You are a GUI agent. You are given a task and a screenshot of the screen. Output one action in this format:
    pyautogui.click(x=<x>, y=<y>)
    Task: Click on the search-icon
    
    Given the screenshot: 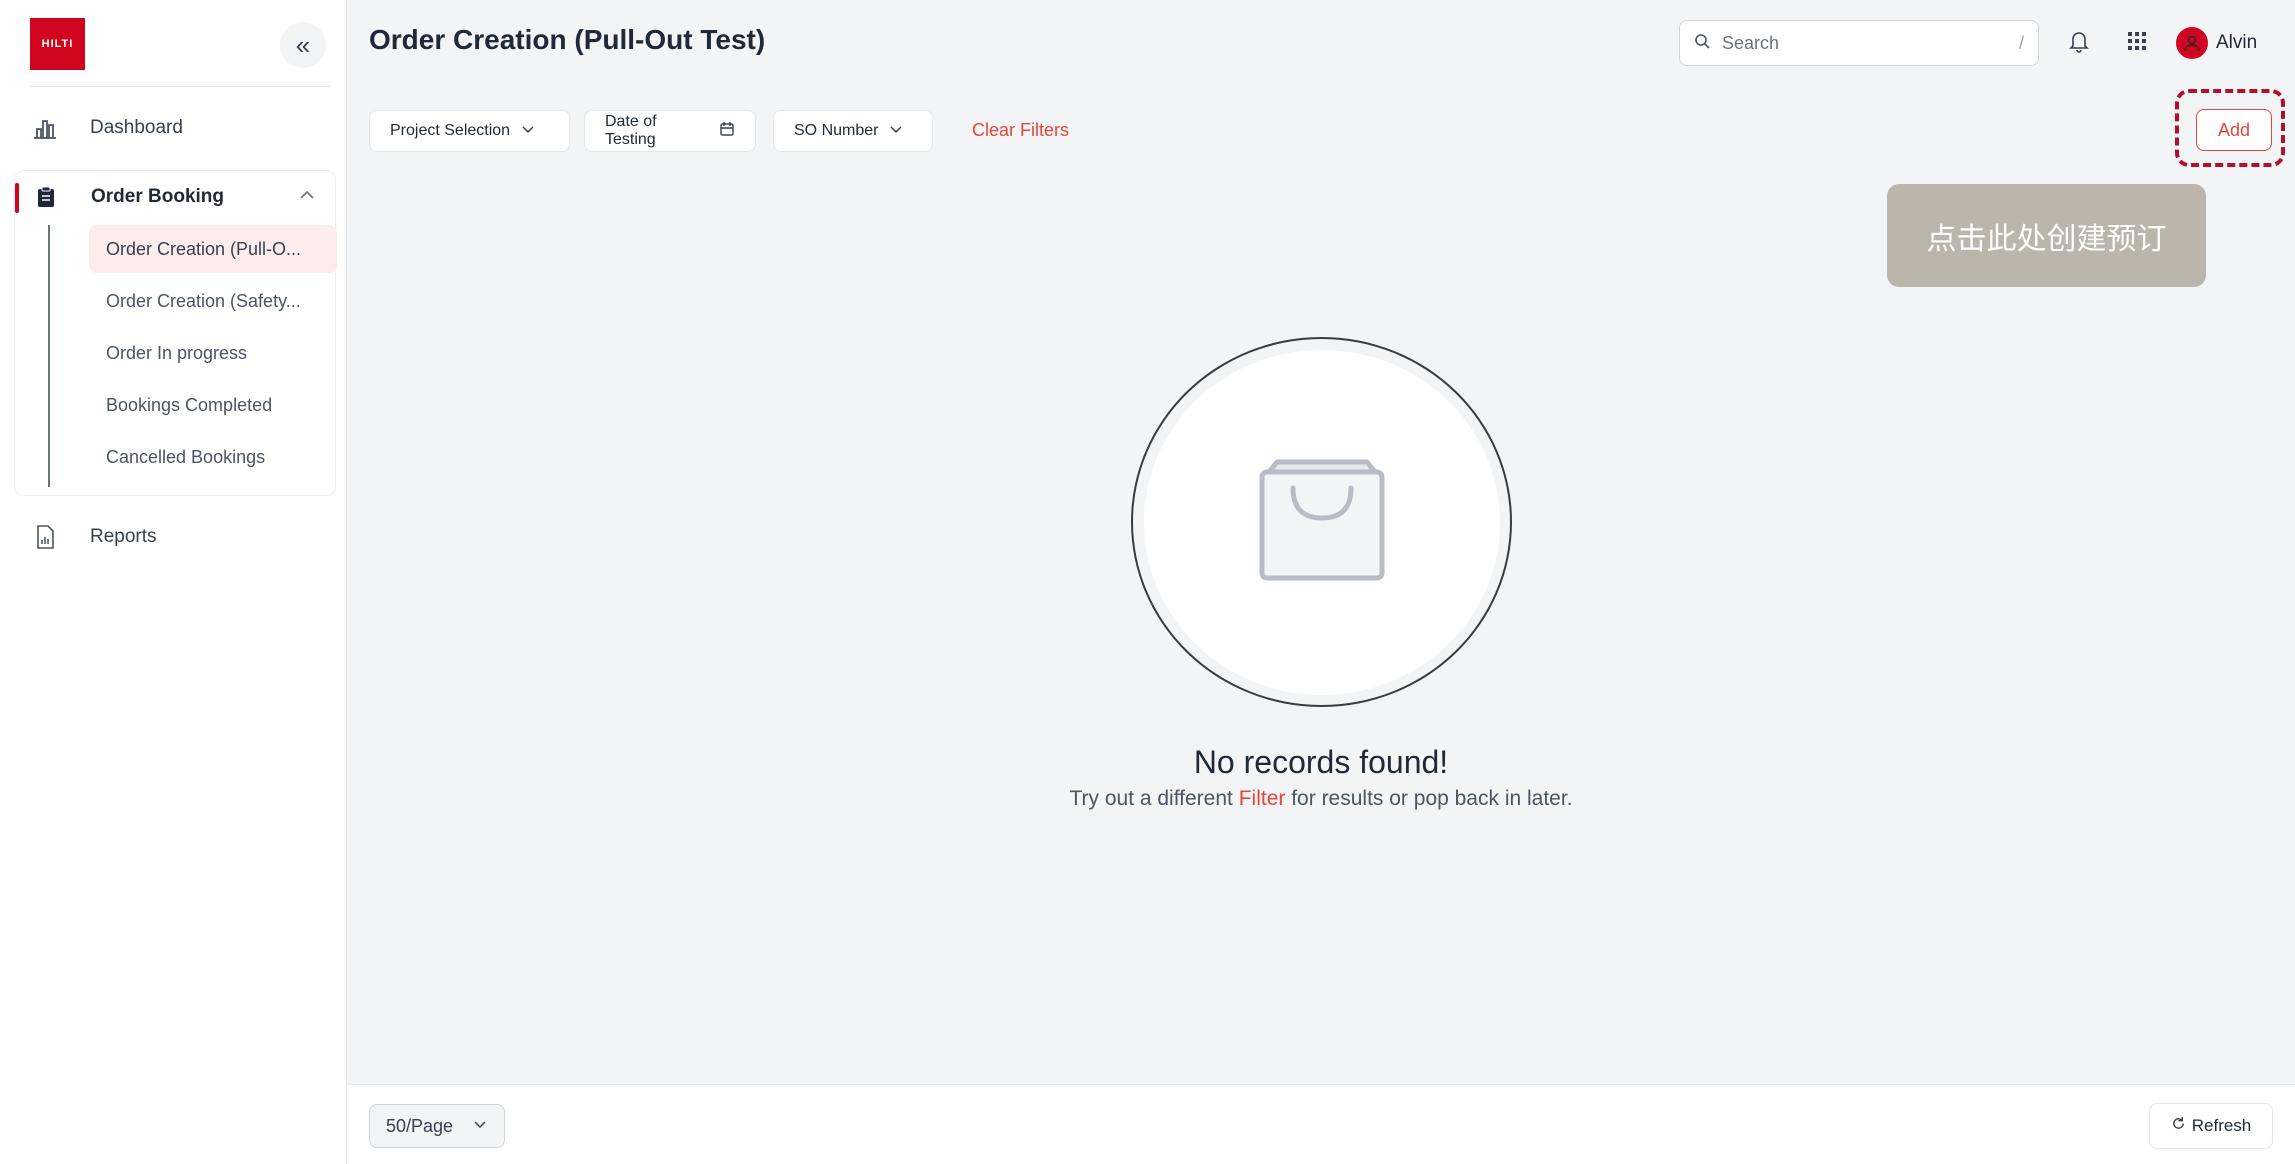 What is the action you would take?
    pyautogui.click(x=1702, y=43)
    